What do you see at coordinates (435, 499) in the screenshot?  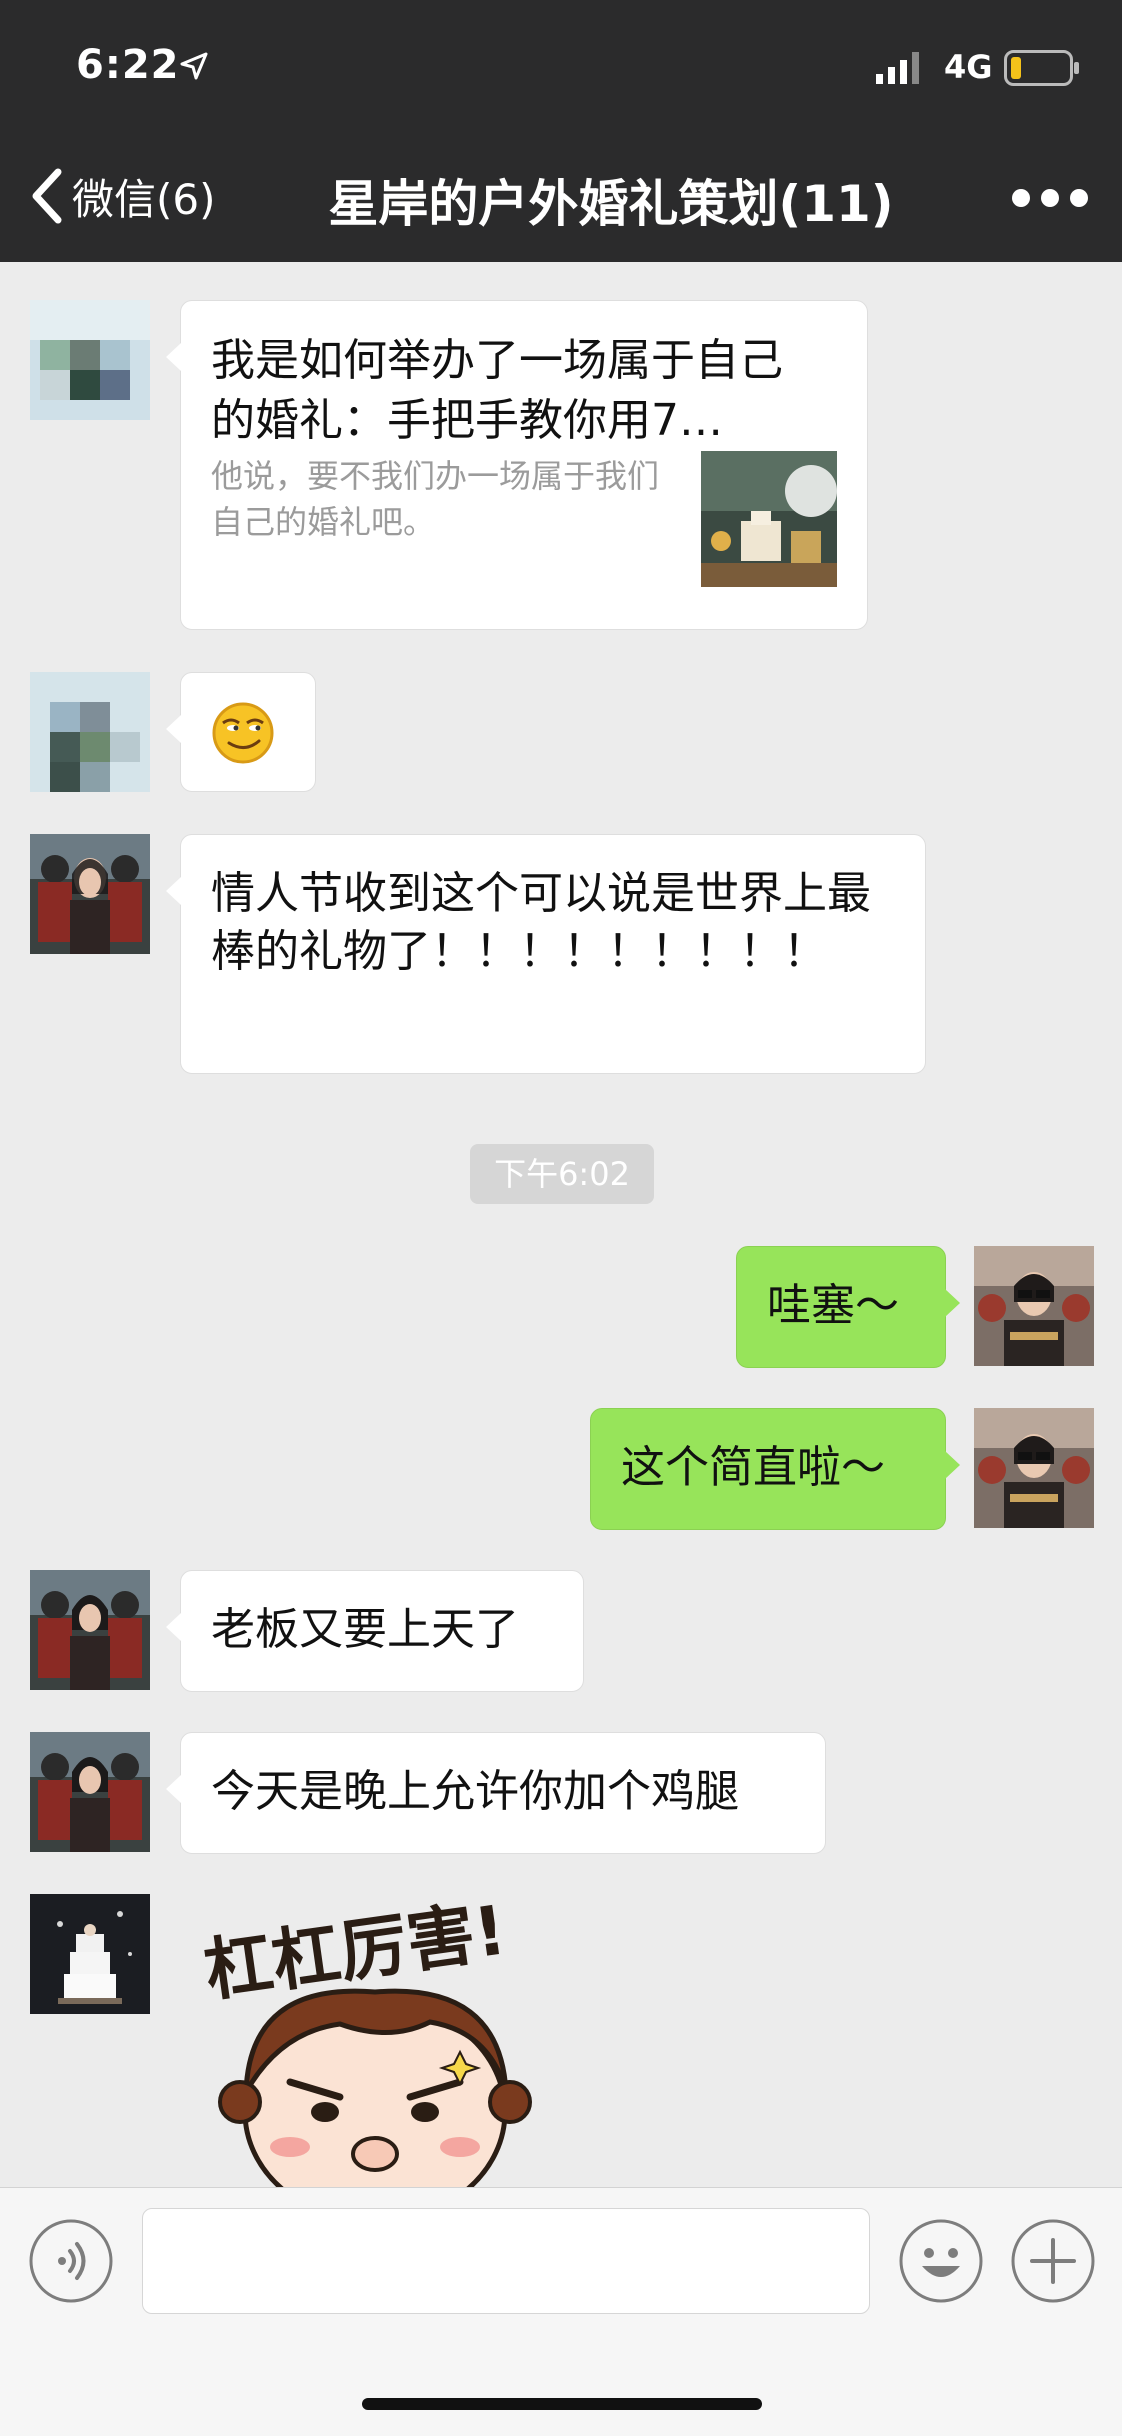 I see `link-card-description: 他说，要不我们办一场属于我们自己的婚礼吧。` at bounding box center [435, 499].